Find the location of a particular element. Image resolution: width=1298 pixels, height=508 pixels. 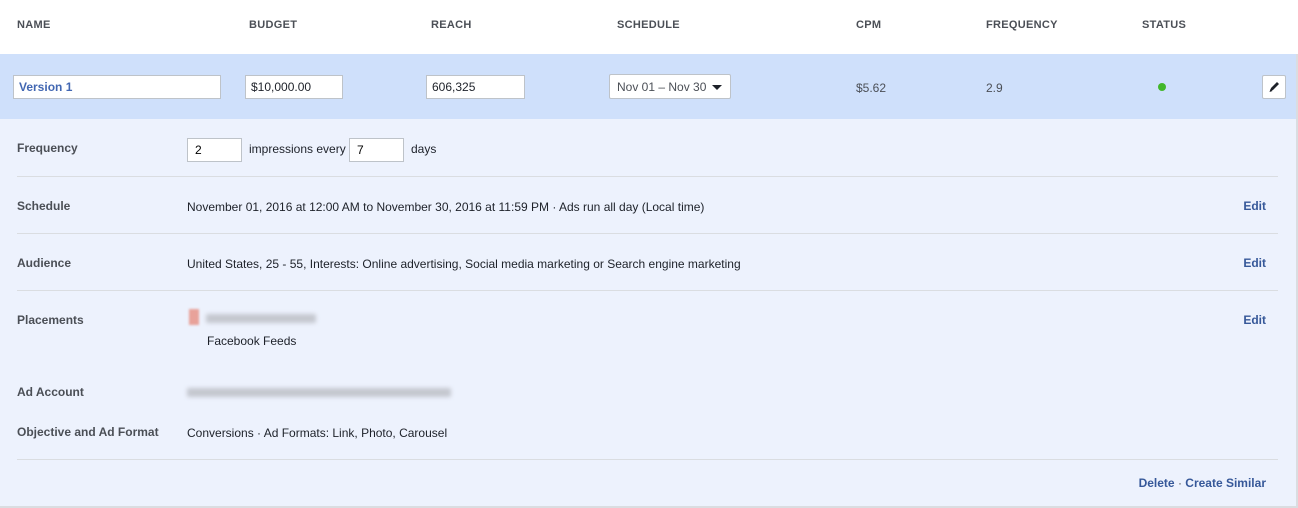

column-header-frequency: FREQUENCY is located at coordinates (1022, 25).